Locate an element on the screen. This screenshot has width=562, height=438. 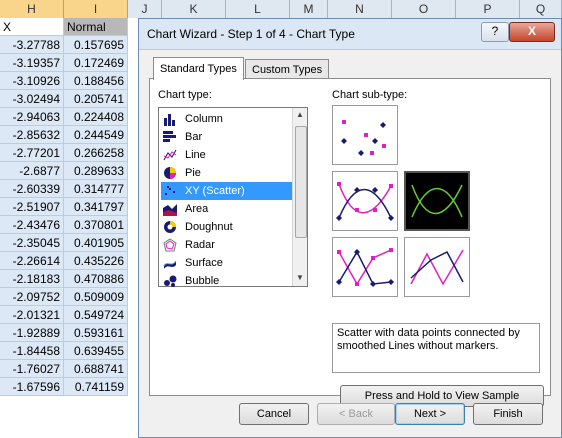
x-value-cell: -1.92889 is located at coordinates (32, 333).